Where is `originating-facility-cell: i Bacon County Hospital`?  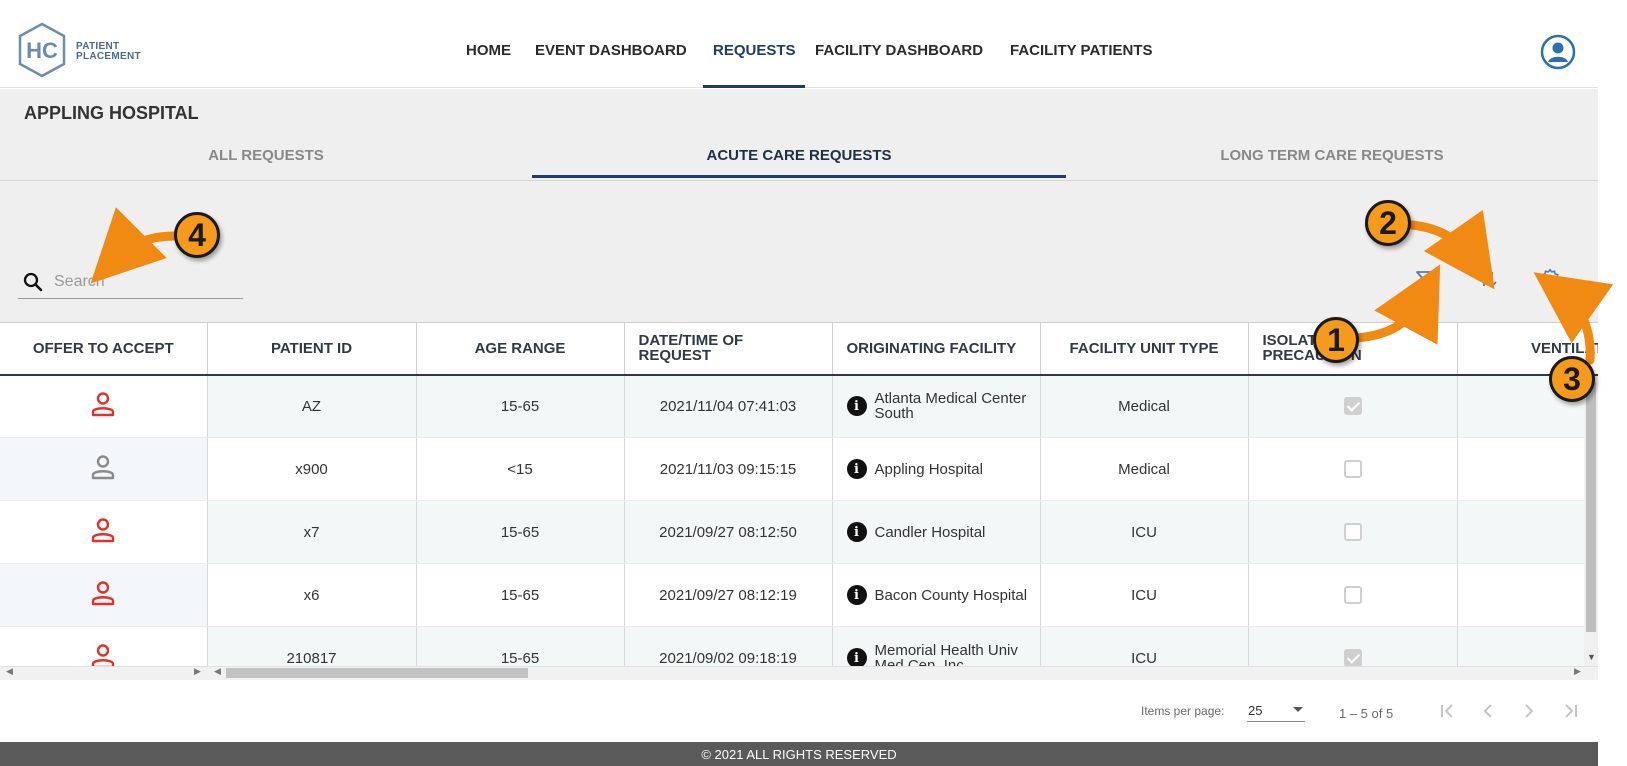
originating-facility-cell: i Bacon County Hospital is located at coordinates (936, 595).